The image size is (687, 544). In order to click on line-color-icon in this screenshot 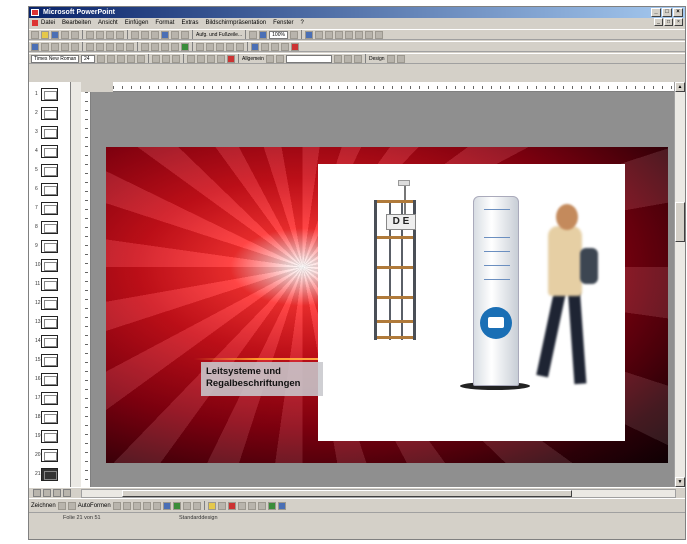, I will do `click(269, 58)`.